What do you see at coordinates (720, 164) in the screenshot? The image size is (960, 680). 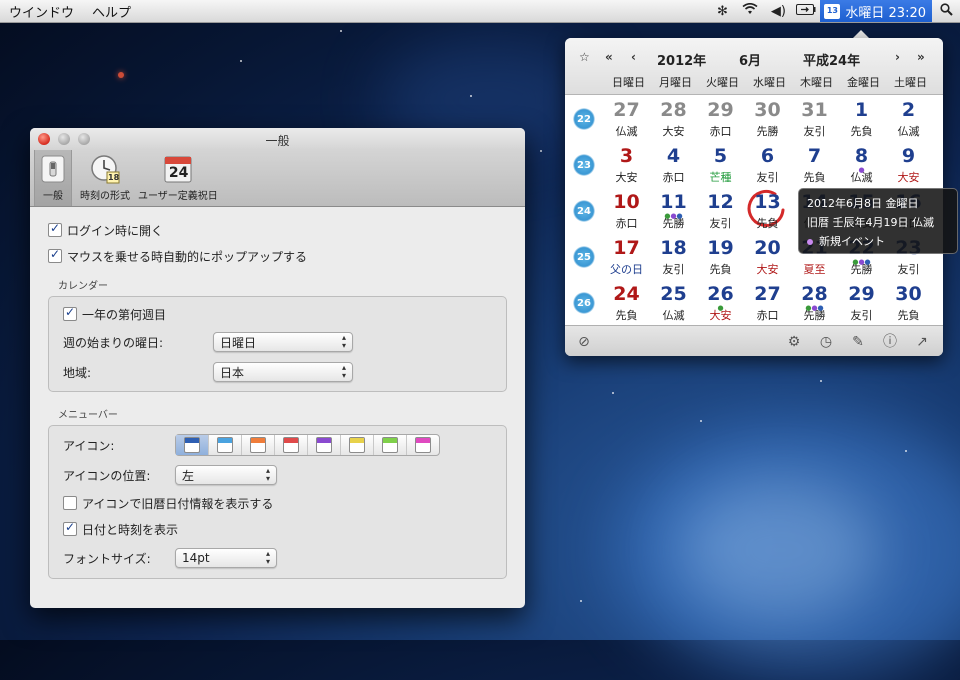 I see `day-cell: 5 芒種` at bounding box center [720, 164].